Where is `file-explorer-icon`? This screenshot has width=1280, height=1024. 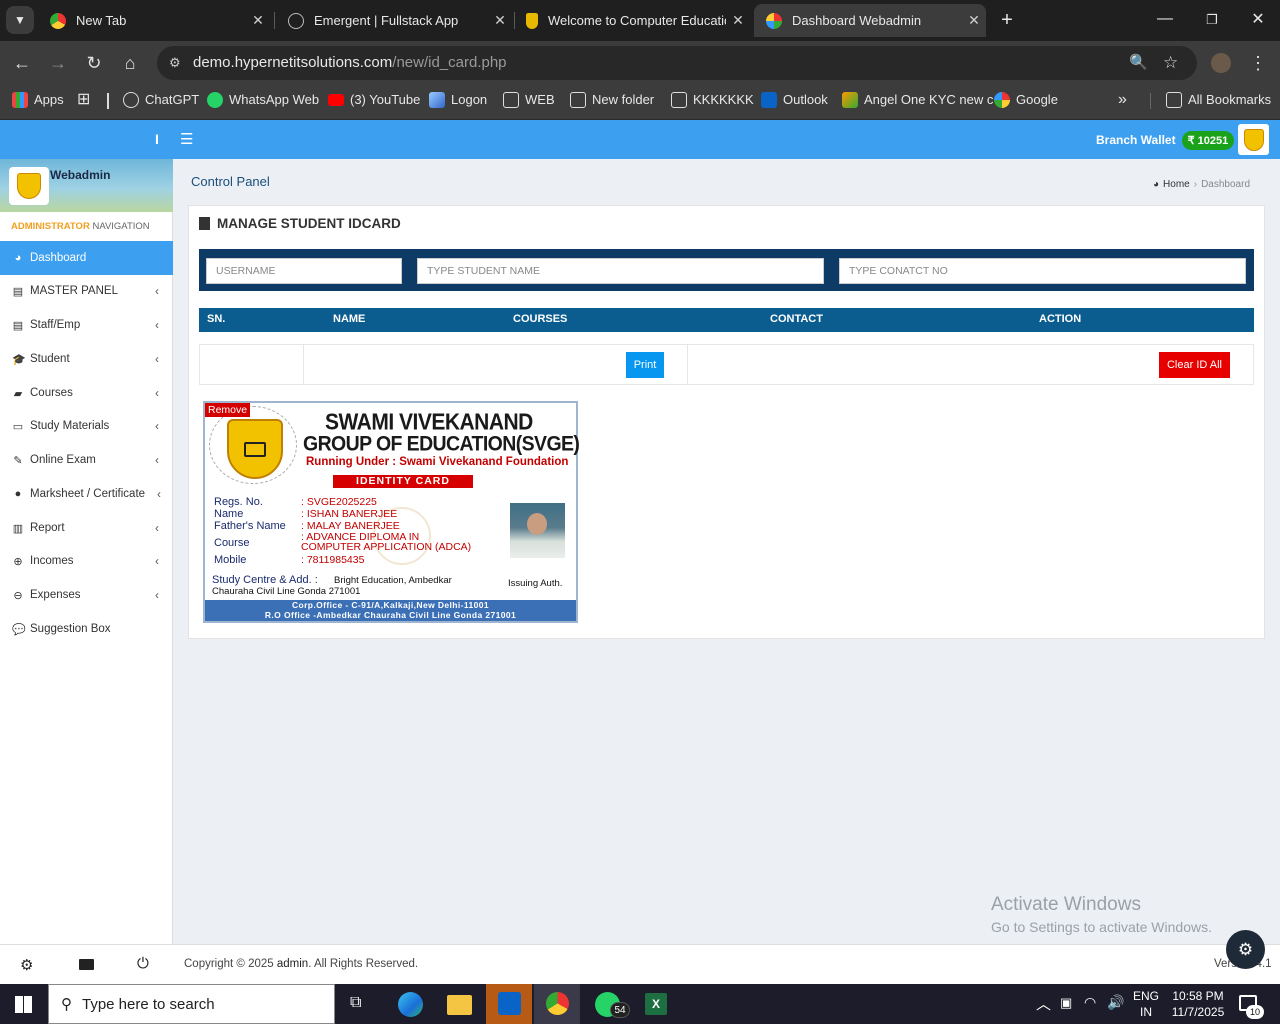 file-explorer-icon is located at coordinates (459, 1005).